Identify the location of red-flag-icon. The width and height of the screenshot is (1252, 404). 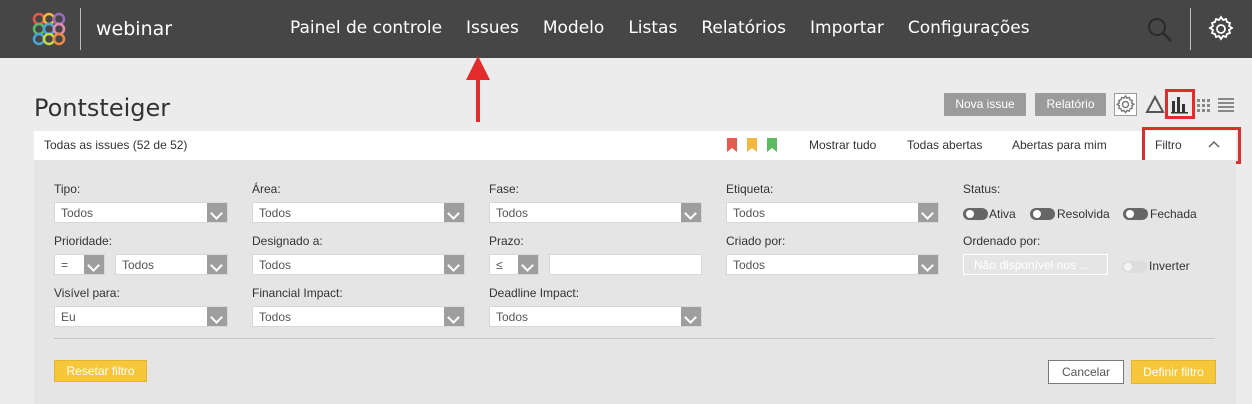
(732, 145).